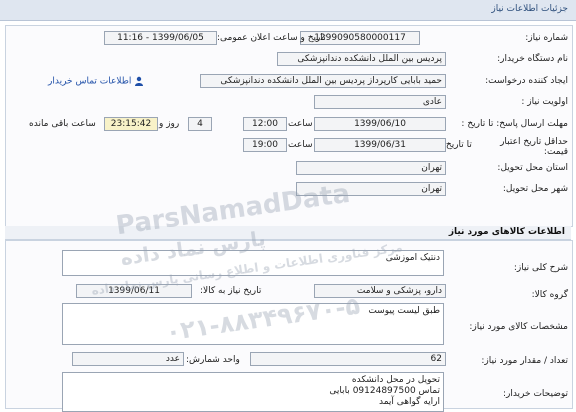 This screenshot has height=412, width=576. Describe the element at coordinates (380, 291) in the screenshot. I see `goods-group-field: دارو، پزشکی و سلامت` at that location.